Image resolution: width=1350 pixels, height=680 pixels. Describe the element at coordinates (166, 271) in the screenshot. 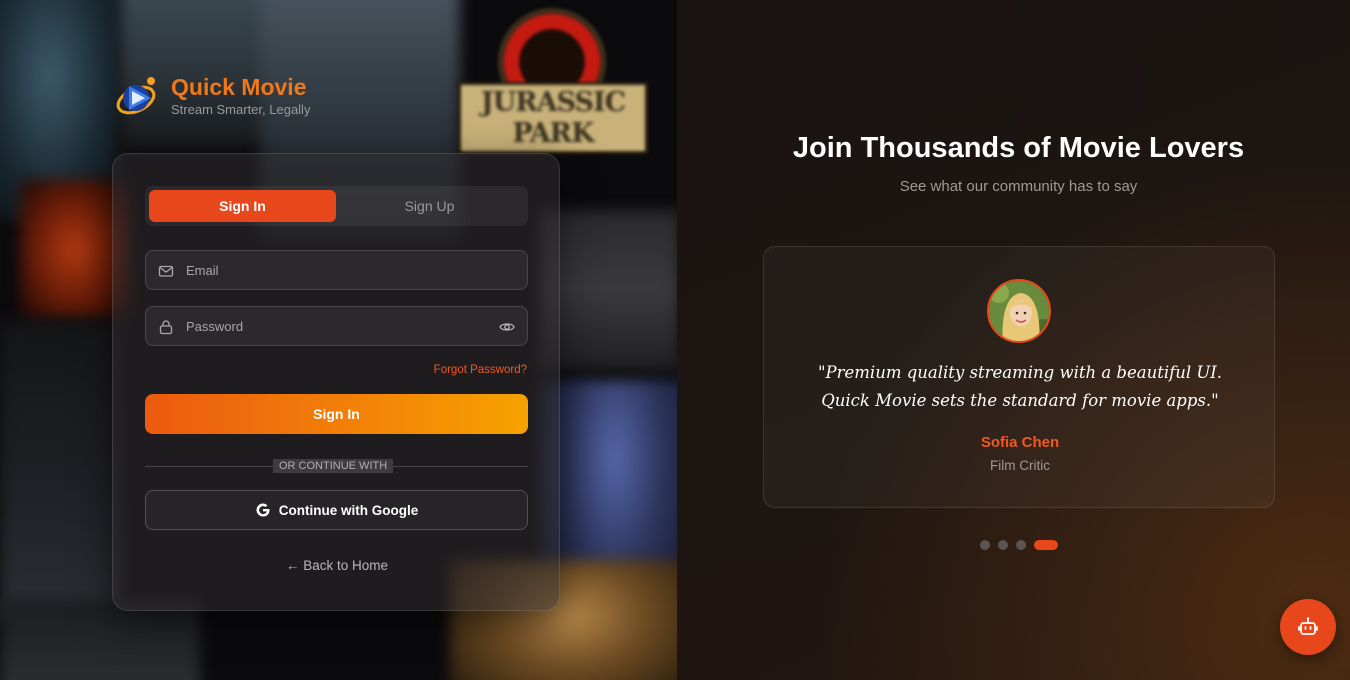

I see `mail-icon` at that location.